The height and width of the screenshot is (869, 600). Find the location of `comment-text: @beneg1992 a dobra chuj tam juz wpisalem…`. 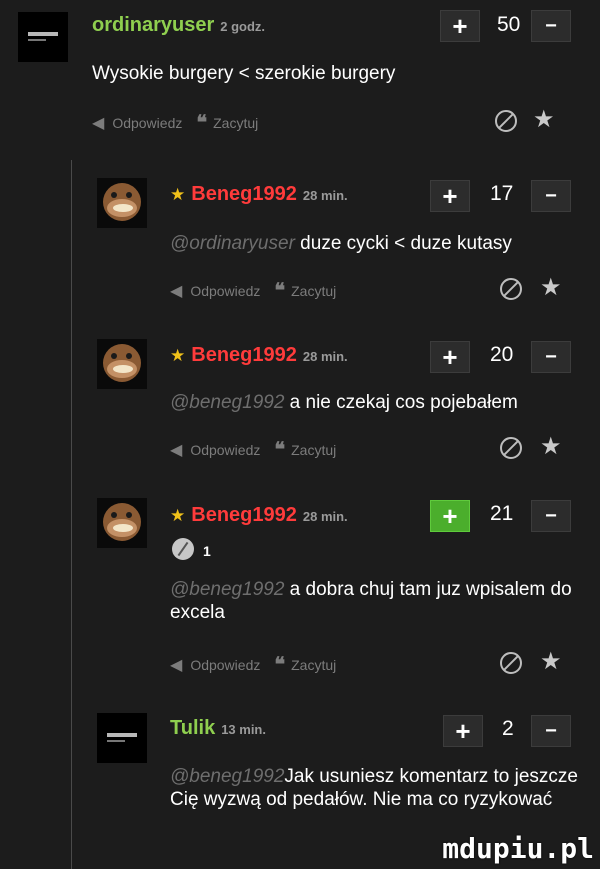

comment-text: @beneg1992 a dobra chuj tam juz wpisalem… is located at coordinates (371, 601).